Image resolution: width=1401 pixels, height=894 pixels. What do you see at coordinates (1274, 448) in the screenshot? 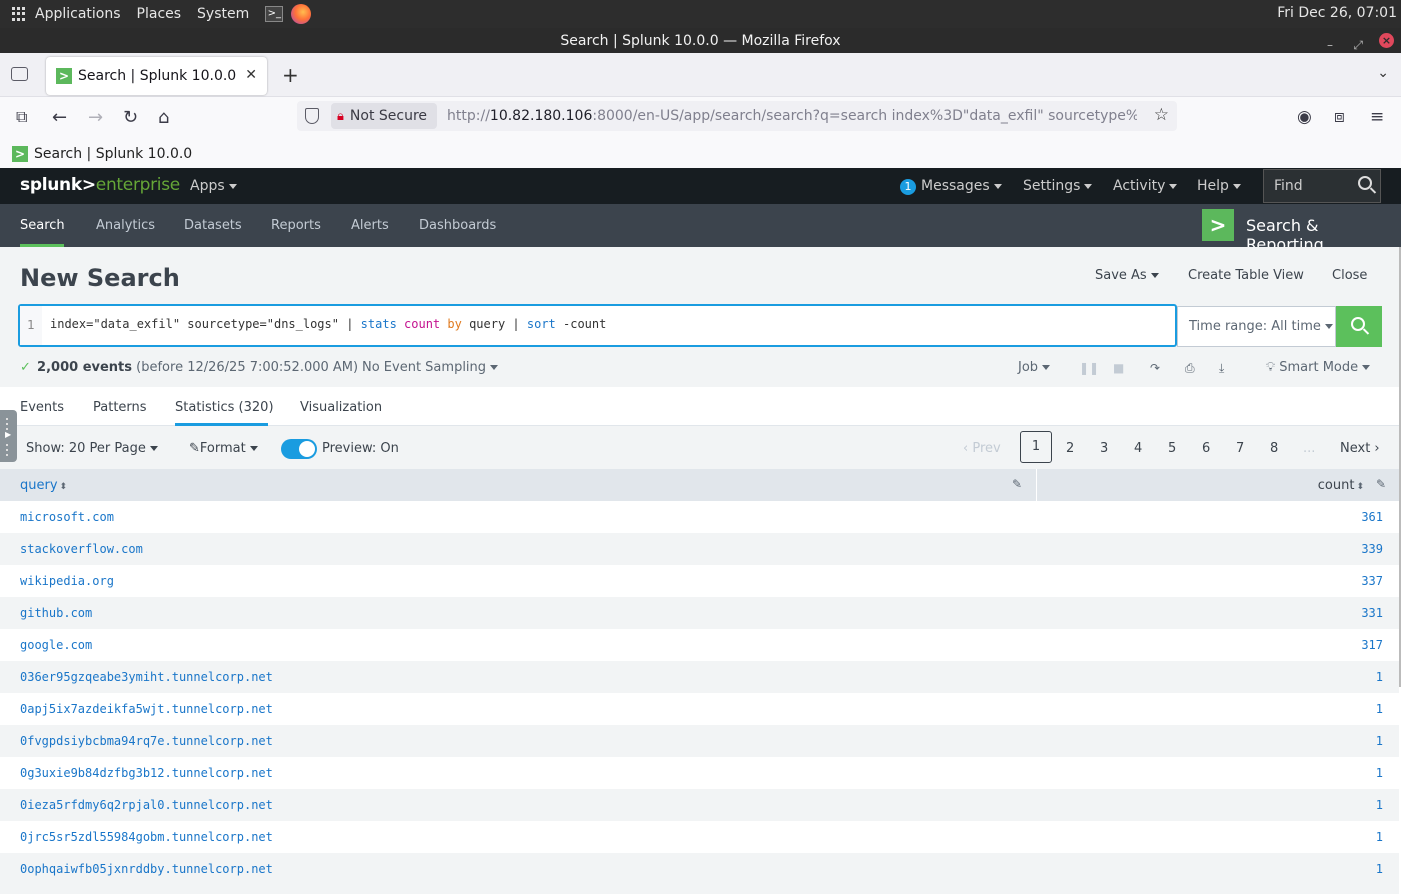
I see `page-8-button: 8` at bounding box center [1274, 448].